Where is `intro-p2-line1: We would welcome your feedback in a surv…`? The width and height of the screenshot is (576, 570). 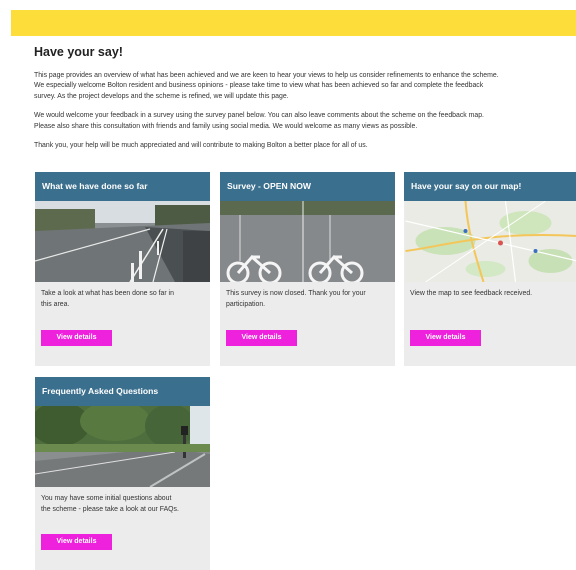
intro-p2-line1: We would welcome your feedback in a surv… is located at coordinates (259, 116).